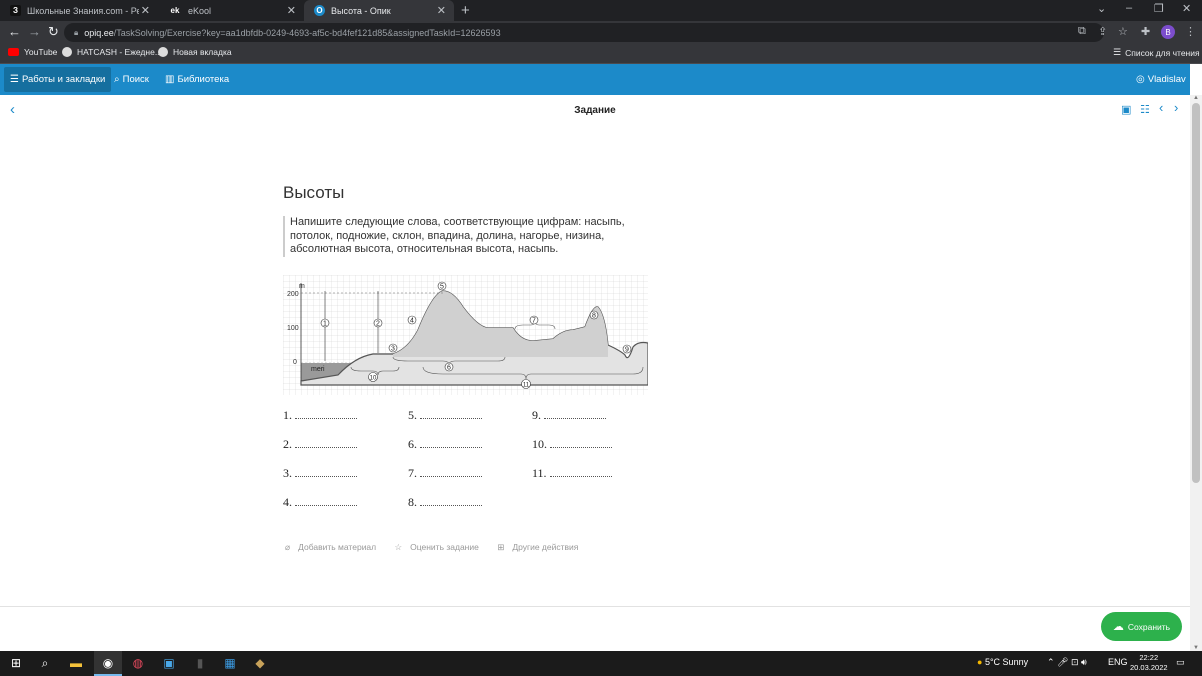 Image resolution: width=1202 pixels, height=676 pixels. Describe the element at coordinates (170, 79) in the screenshot. I see `library-icon: ▥` at that location.